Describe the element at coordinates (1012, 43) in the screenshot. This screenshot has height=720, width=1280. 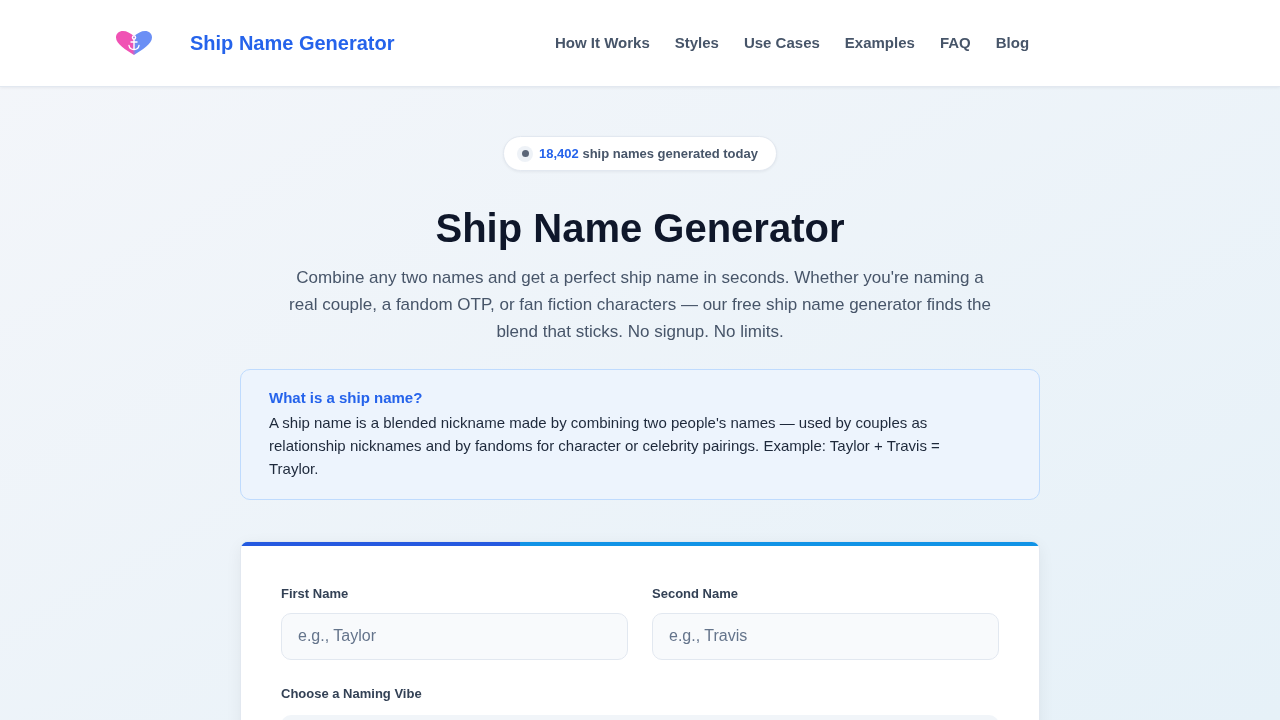
I see `nav-link: Blog` at that location.